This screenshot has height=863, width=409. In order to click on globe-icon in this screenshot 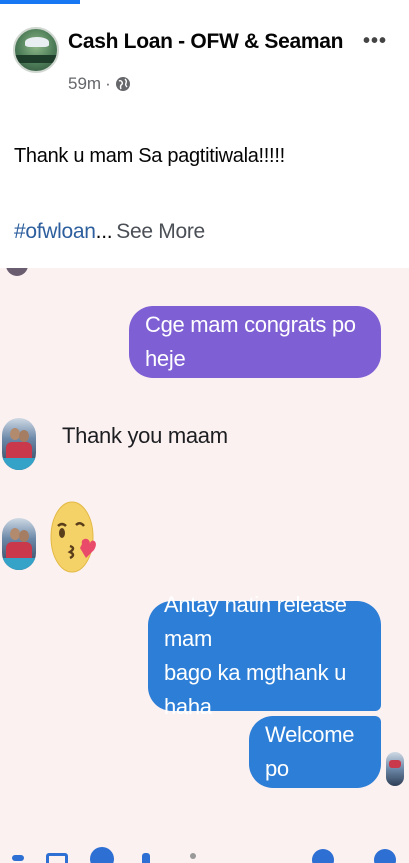, I will do `click(122, 84)`.